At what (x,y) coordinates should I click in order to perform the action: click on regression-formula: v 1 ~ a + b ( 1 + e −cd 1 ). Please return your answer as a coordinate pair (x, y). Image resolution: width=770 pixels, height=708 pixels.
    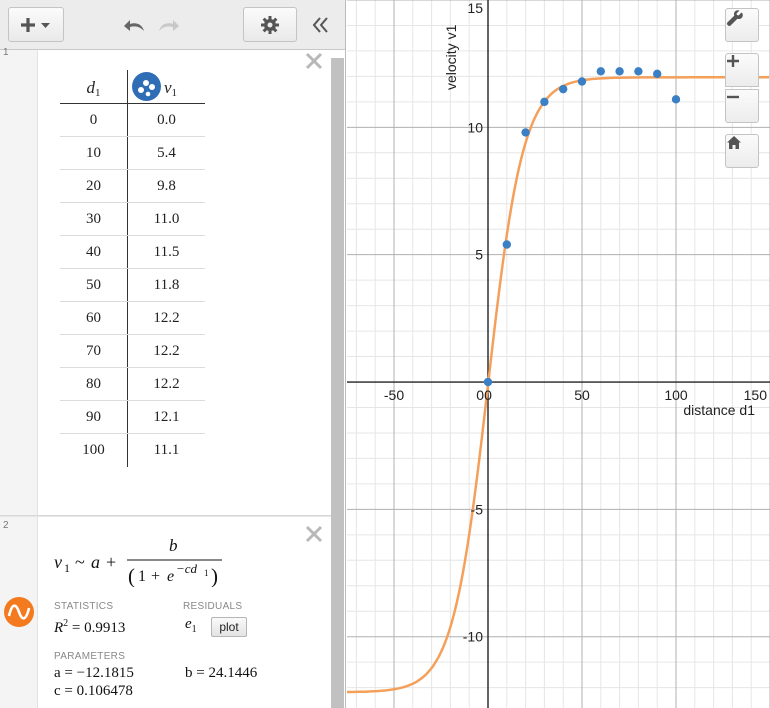
    Looking at the image, I should click on (179, 561).